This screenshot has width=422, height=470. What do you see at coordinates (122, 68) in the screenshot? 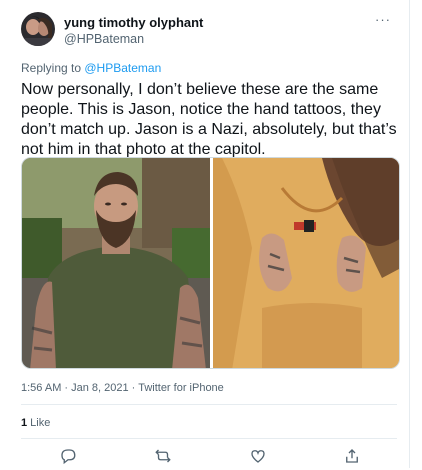
I see `replying-to-mention: @HPBateman` at bounding box center [122, 68].